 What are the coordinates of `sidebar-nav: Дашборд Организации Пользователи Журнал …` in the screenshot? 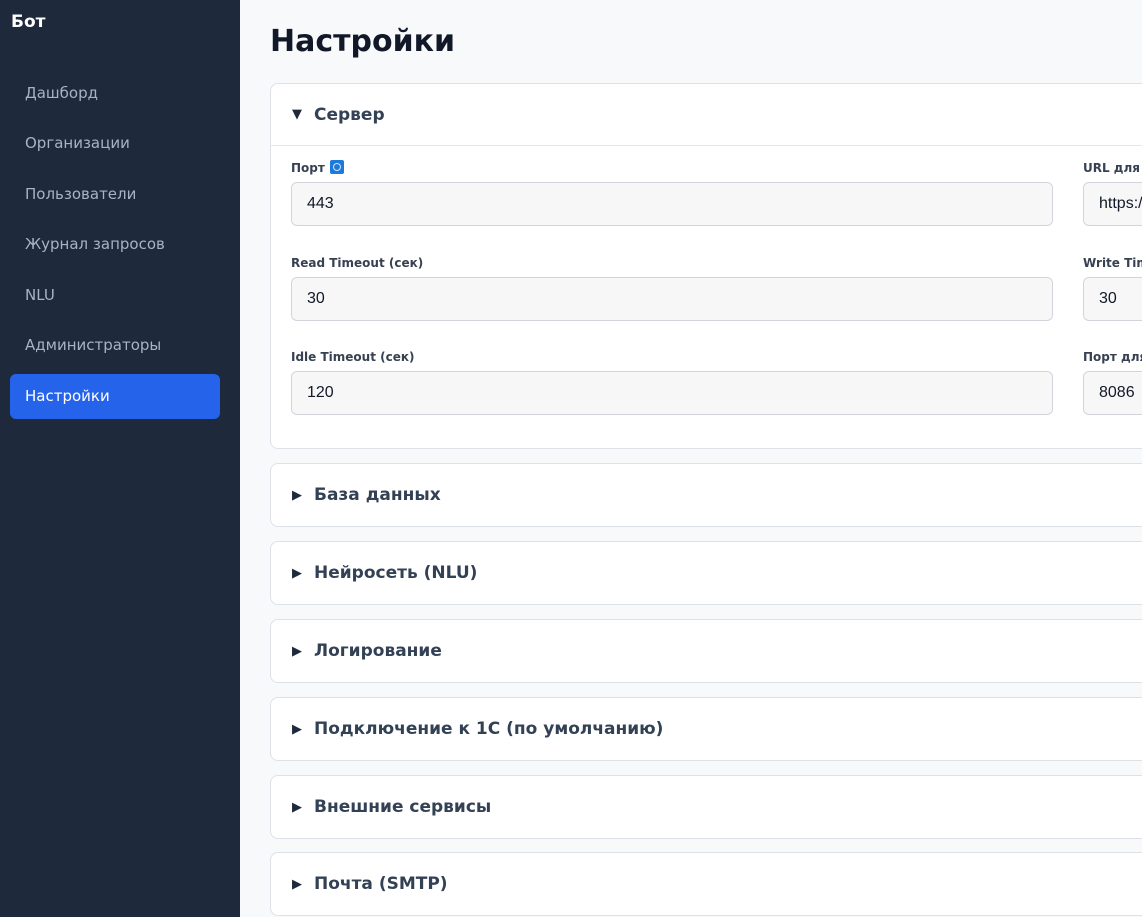 It's located at (115, 247).